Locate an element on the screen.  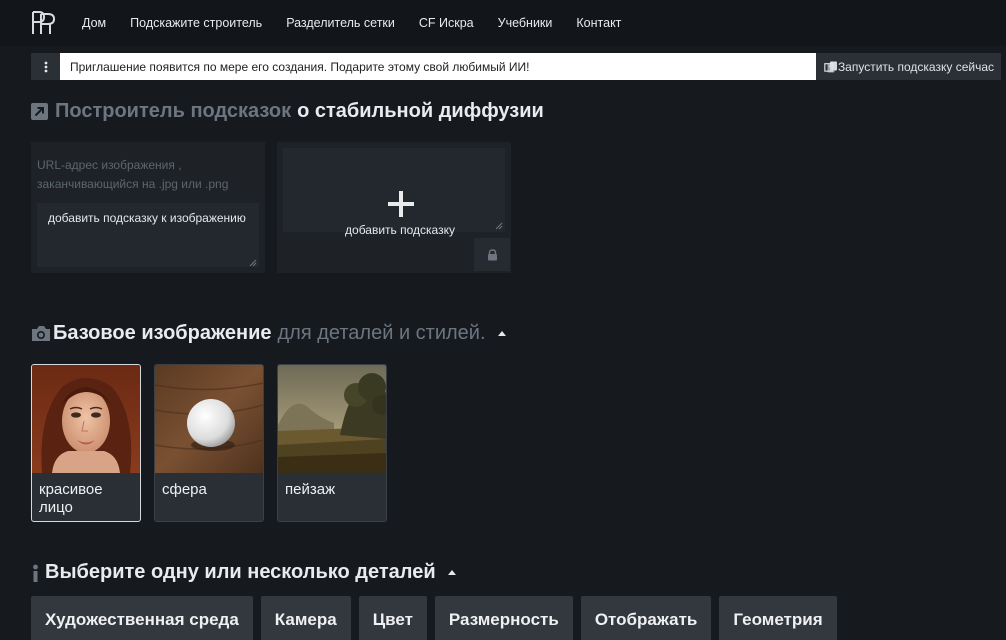
camera-icon is located at coordinates (41, 333).